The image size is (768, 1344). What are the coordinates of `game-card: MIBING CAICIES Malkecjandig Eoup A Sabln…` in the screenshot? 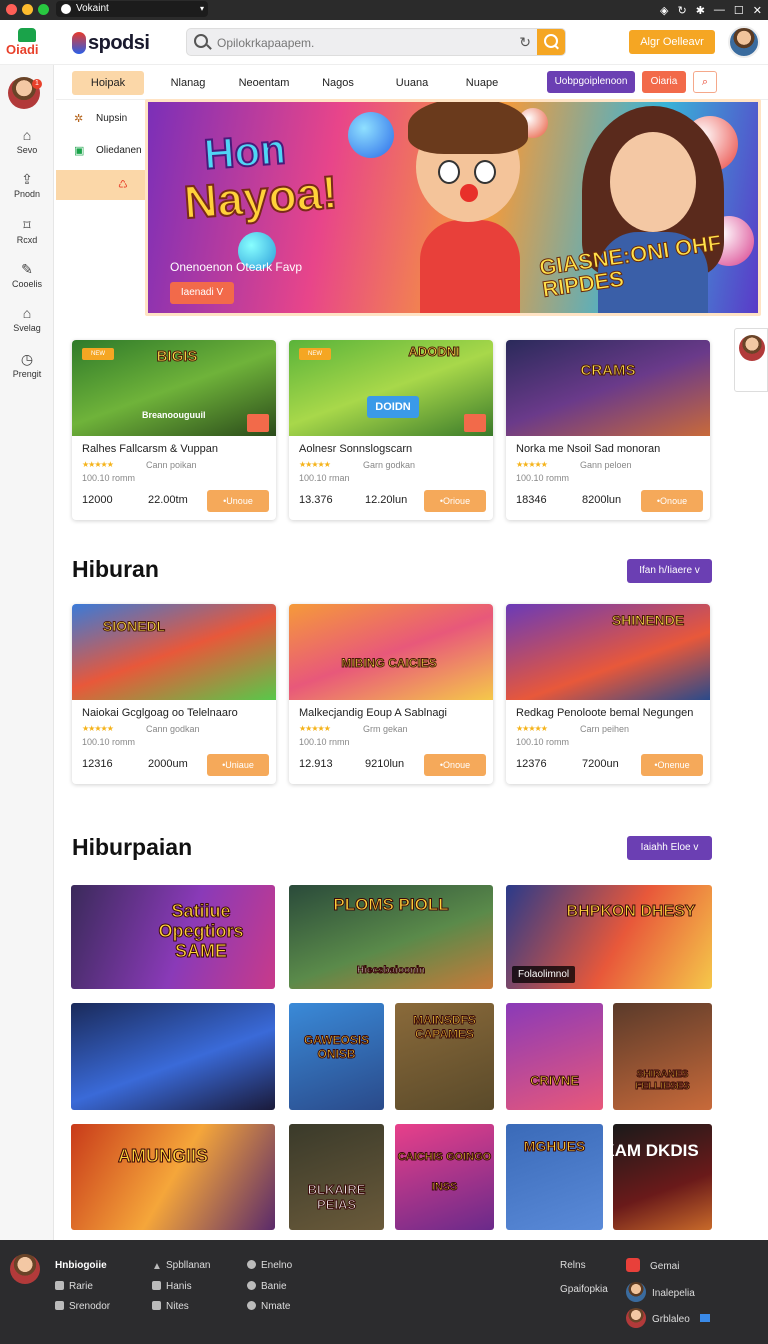 It's located at (391, 694).